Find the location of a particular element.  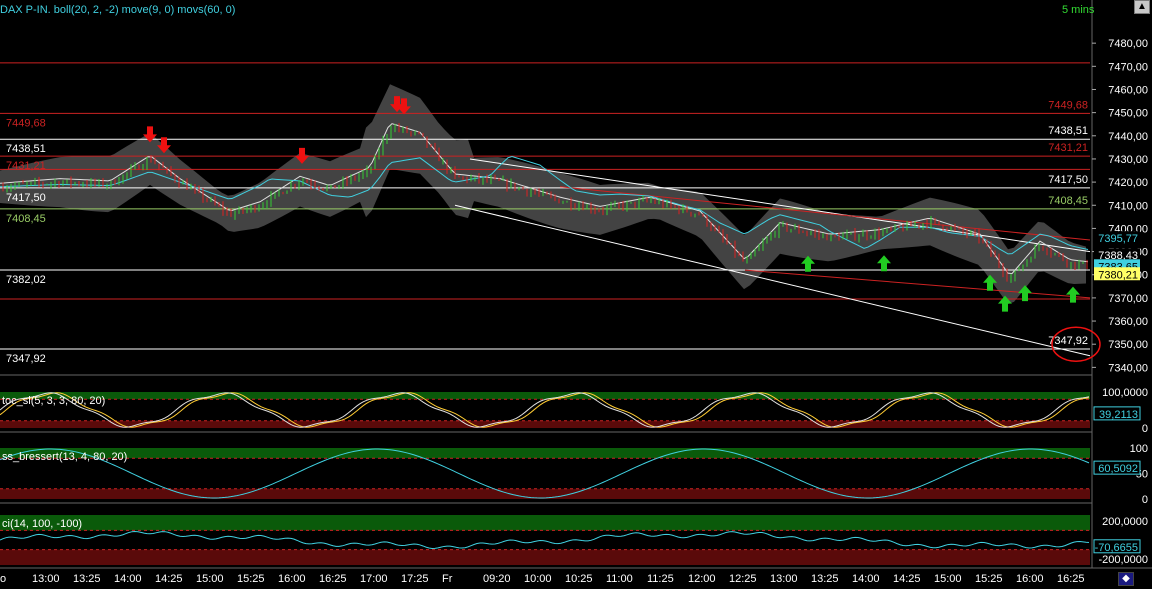

time-tick-label: 11:25 is located at coordinates (660, 579).